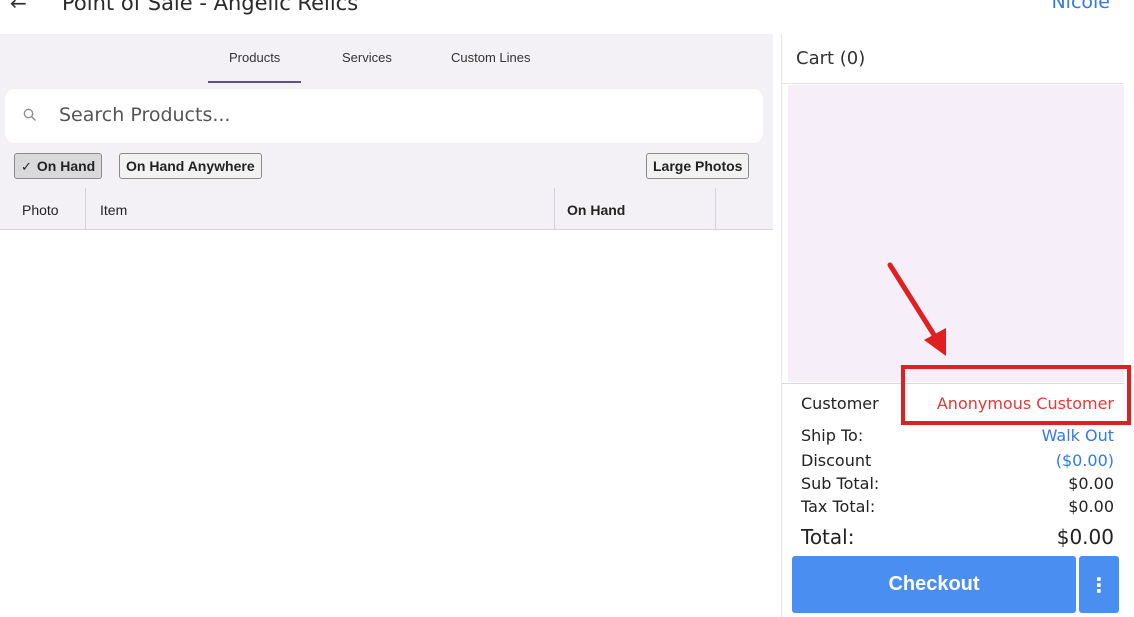  Describe the element at coordinates (386, 167) in the screenshot. I see `filter-bar: ✓ On Hand On Hand Anywhere Large Photos` at that location.